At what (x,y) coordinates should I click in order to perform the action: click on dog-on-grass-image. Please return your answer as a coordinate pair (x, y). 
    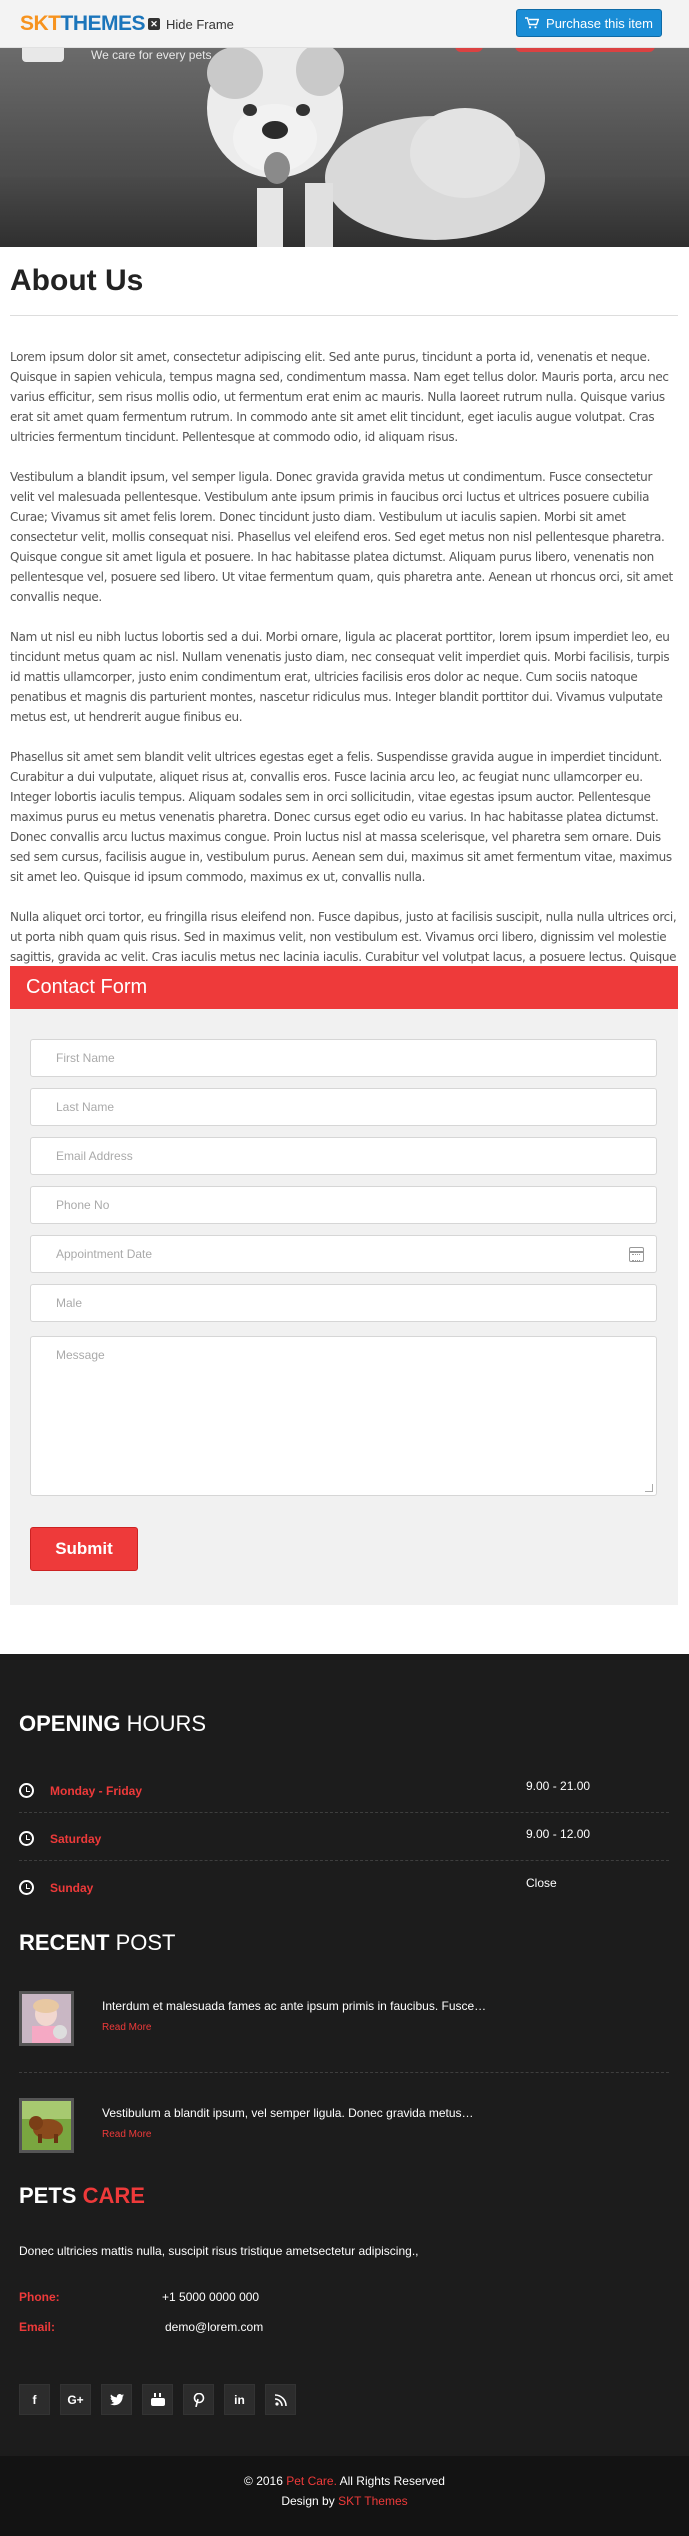
    Looking at the image, I should click on (46, 2125).